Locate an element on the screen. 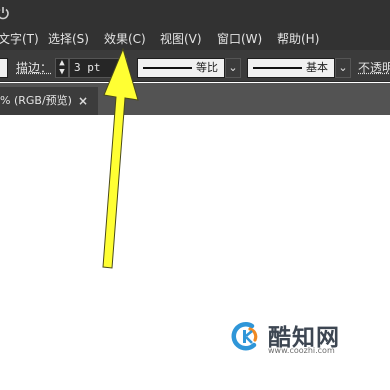  watermark-url: www.coozhi.com is located at coordinates (301, 350).